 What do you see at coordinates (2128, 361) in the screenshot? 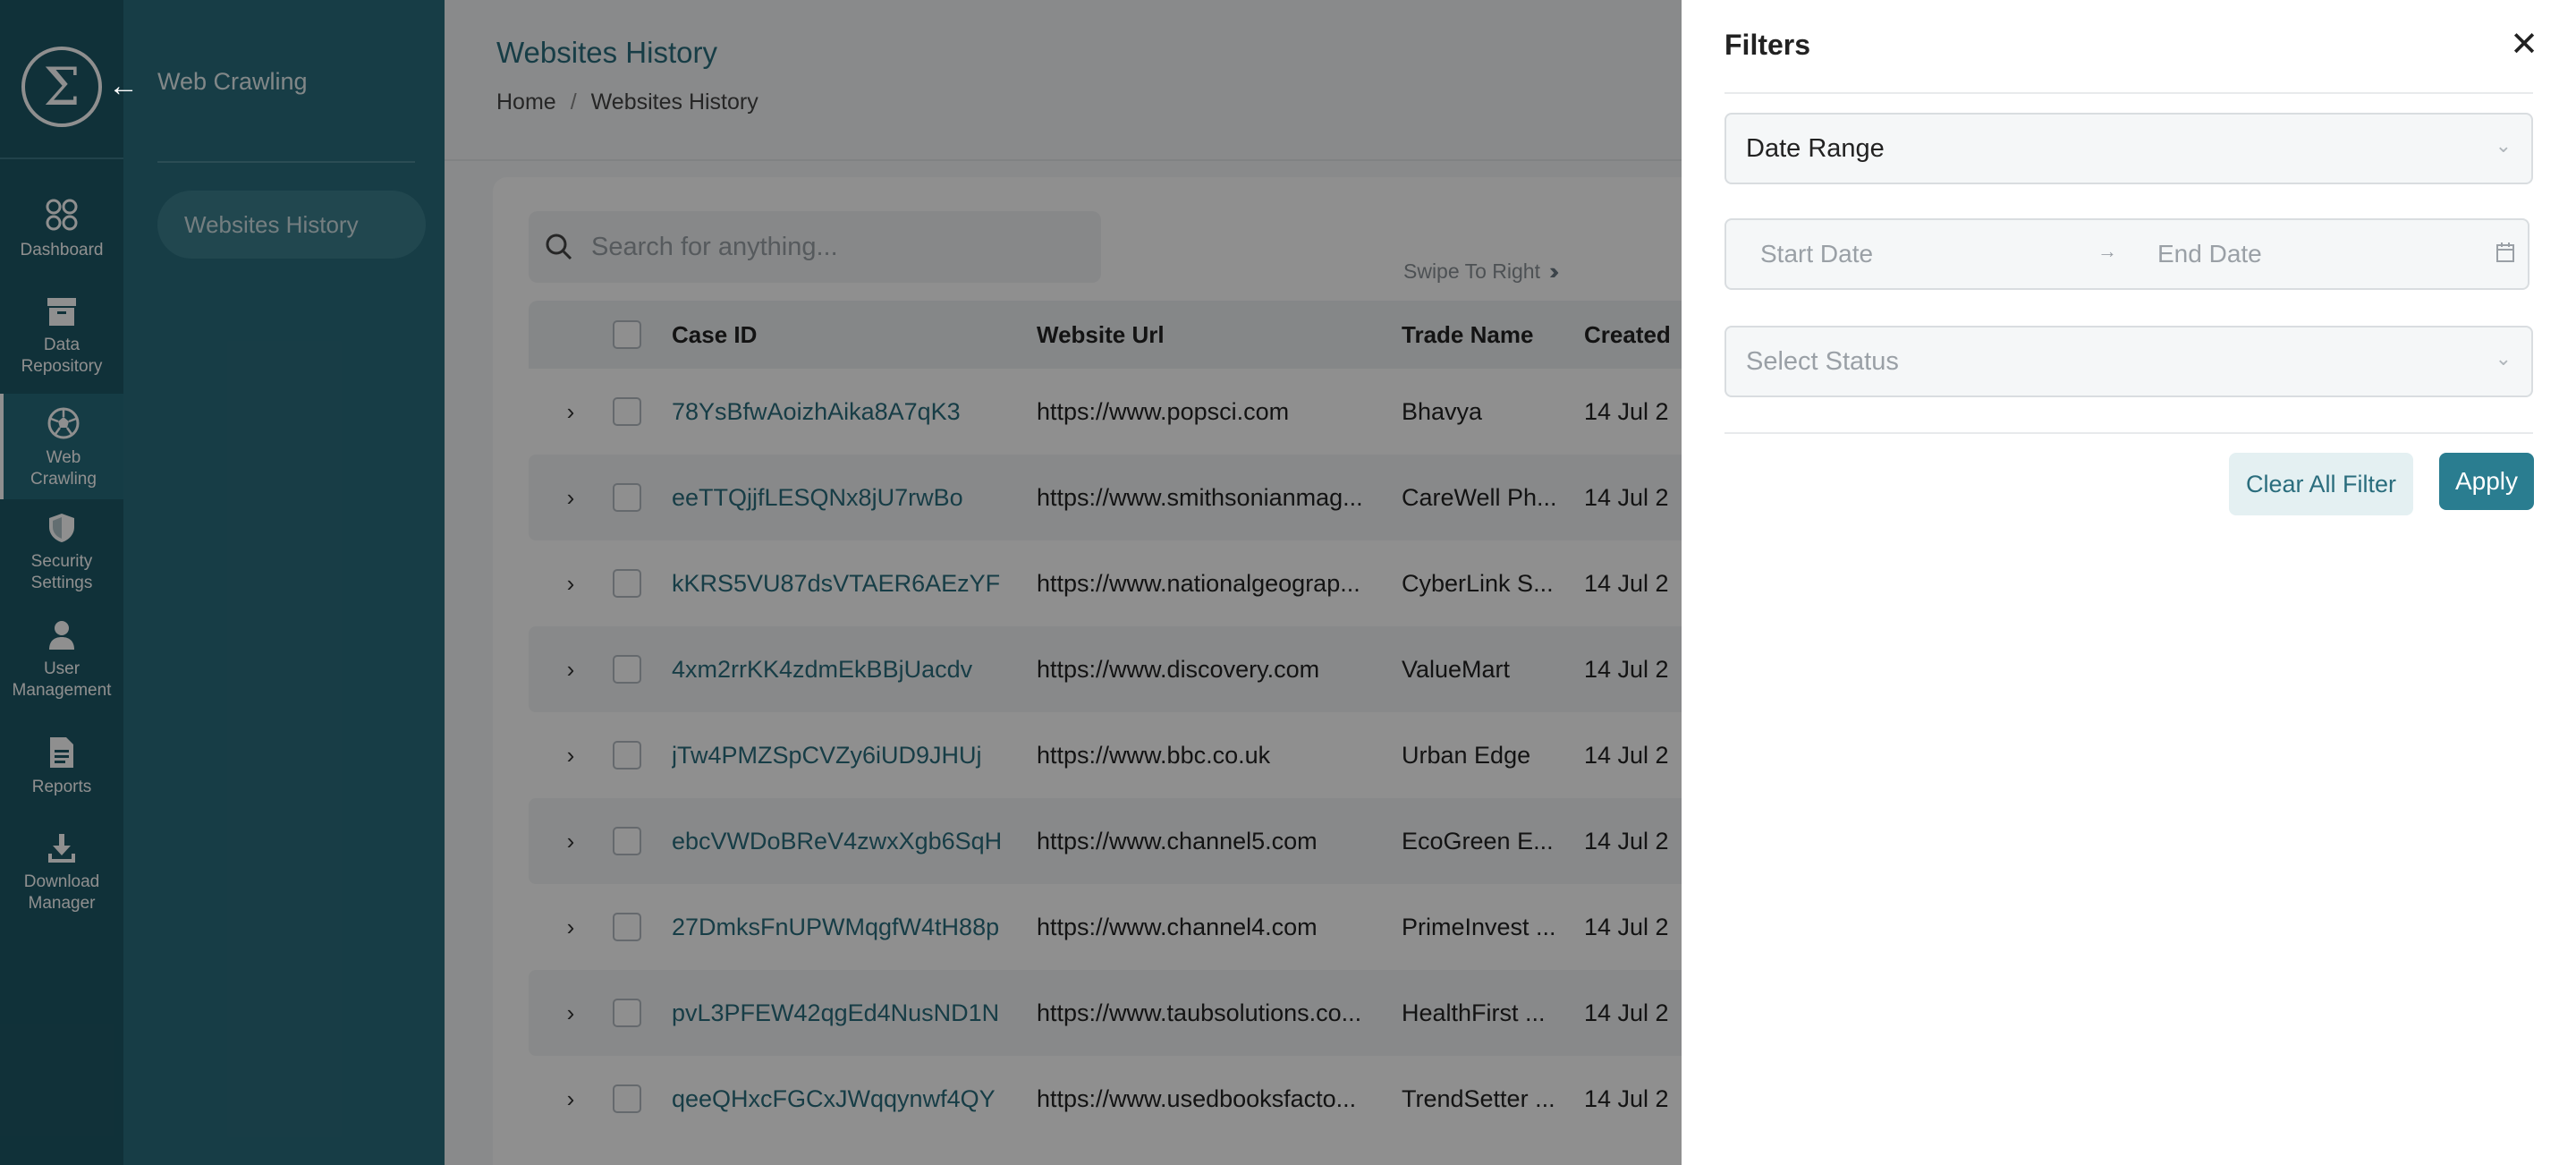
I see `status-select: Select Status ⌄` at bounding box center [2128, 361].